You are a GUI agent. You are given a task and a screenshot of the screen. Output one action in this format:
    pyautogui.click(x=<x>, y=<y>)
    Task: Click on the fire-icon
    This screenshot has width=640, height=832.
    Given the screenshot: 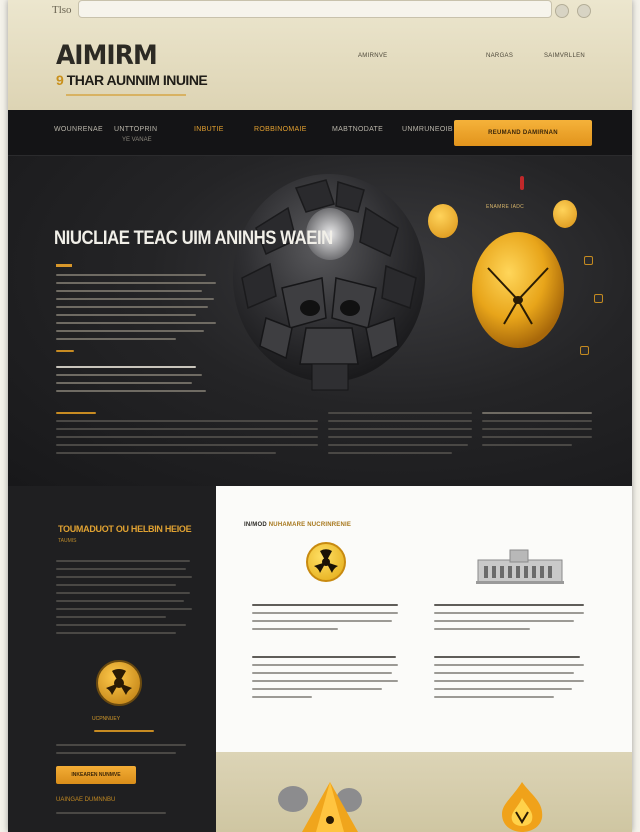 What is the action you would take?
    pyautogui.click(x=522, y=807)
    